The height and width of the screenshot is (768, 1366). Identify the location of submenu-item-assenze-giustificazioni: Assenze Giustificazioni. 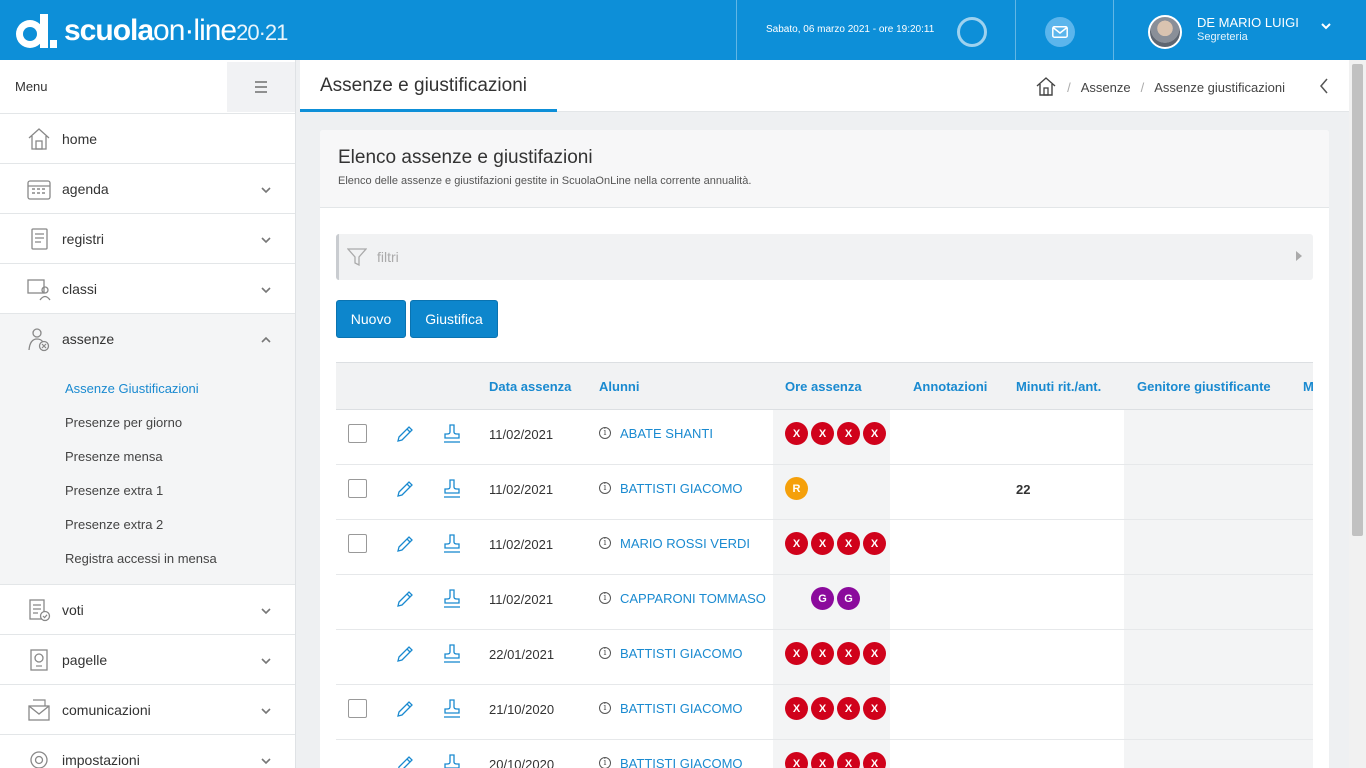
(147, 389).